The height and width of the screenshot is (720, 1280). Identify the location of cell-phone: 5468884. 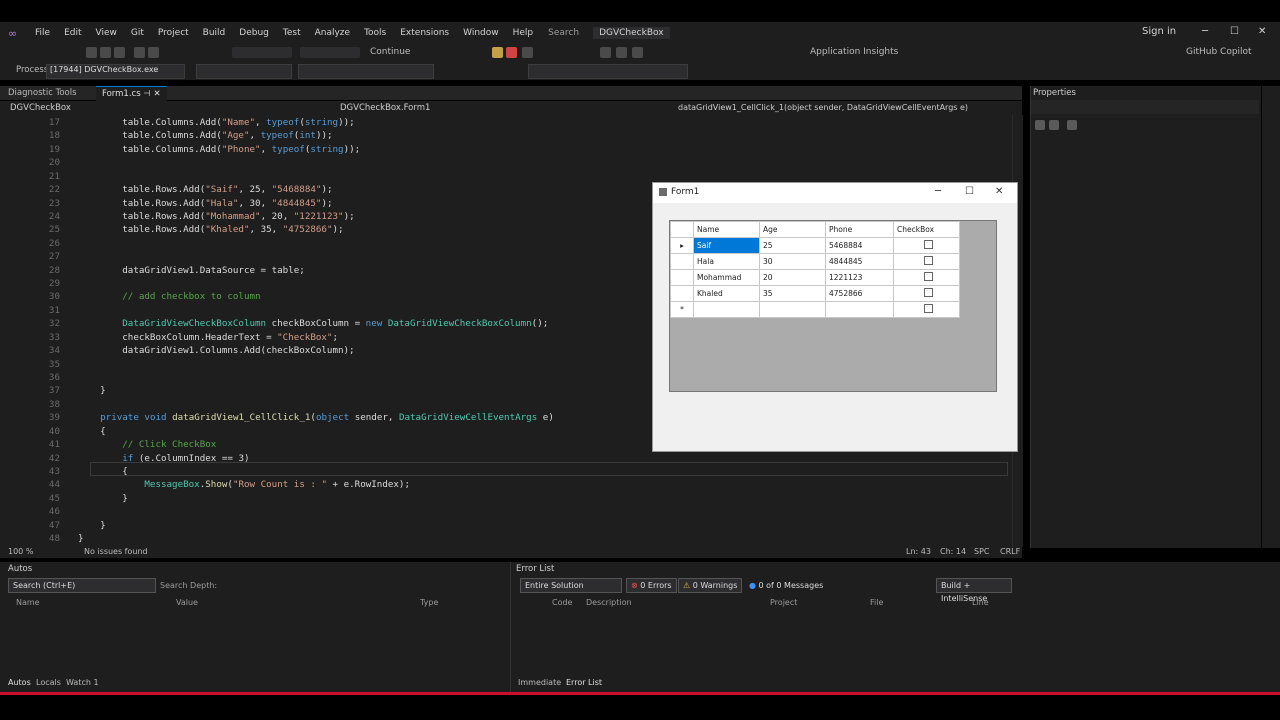
(859, 245).